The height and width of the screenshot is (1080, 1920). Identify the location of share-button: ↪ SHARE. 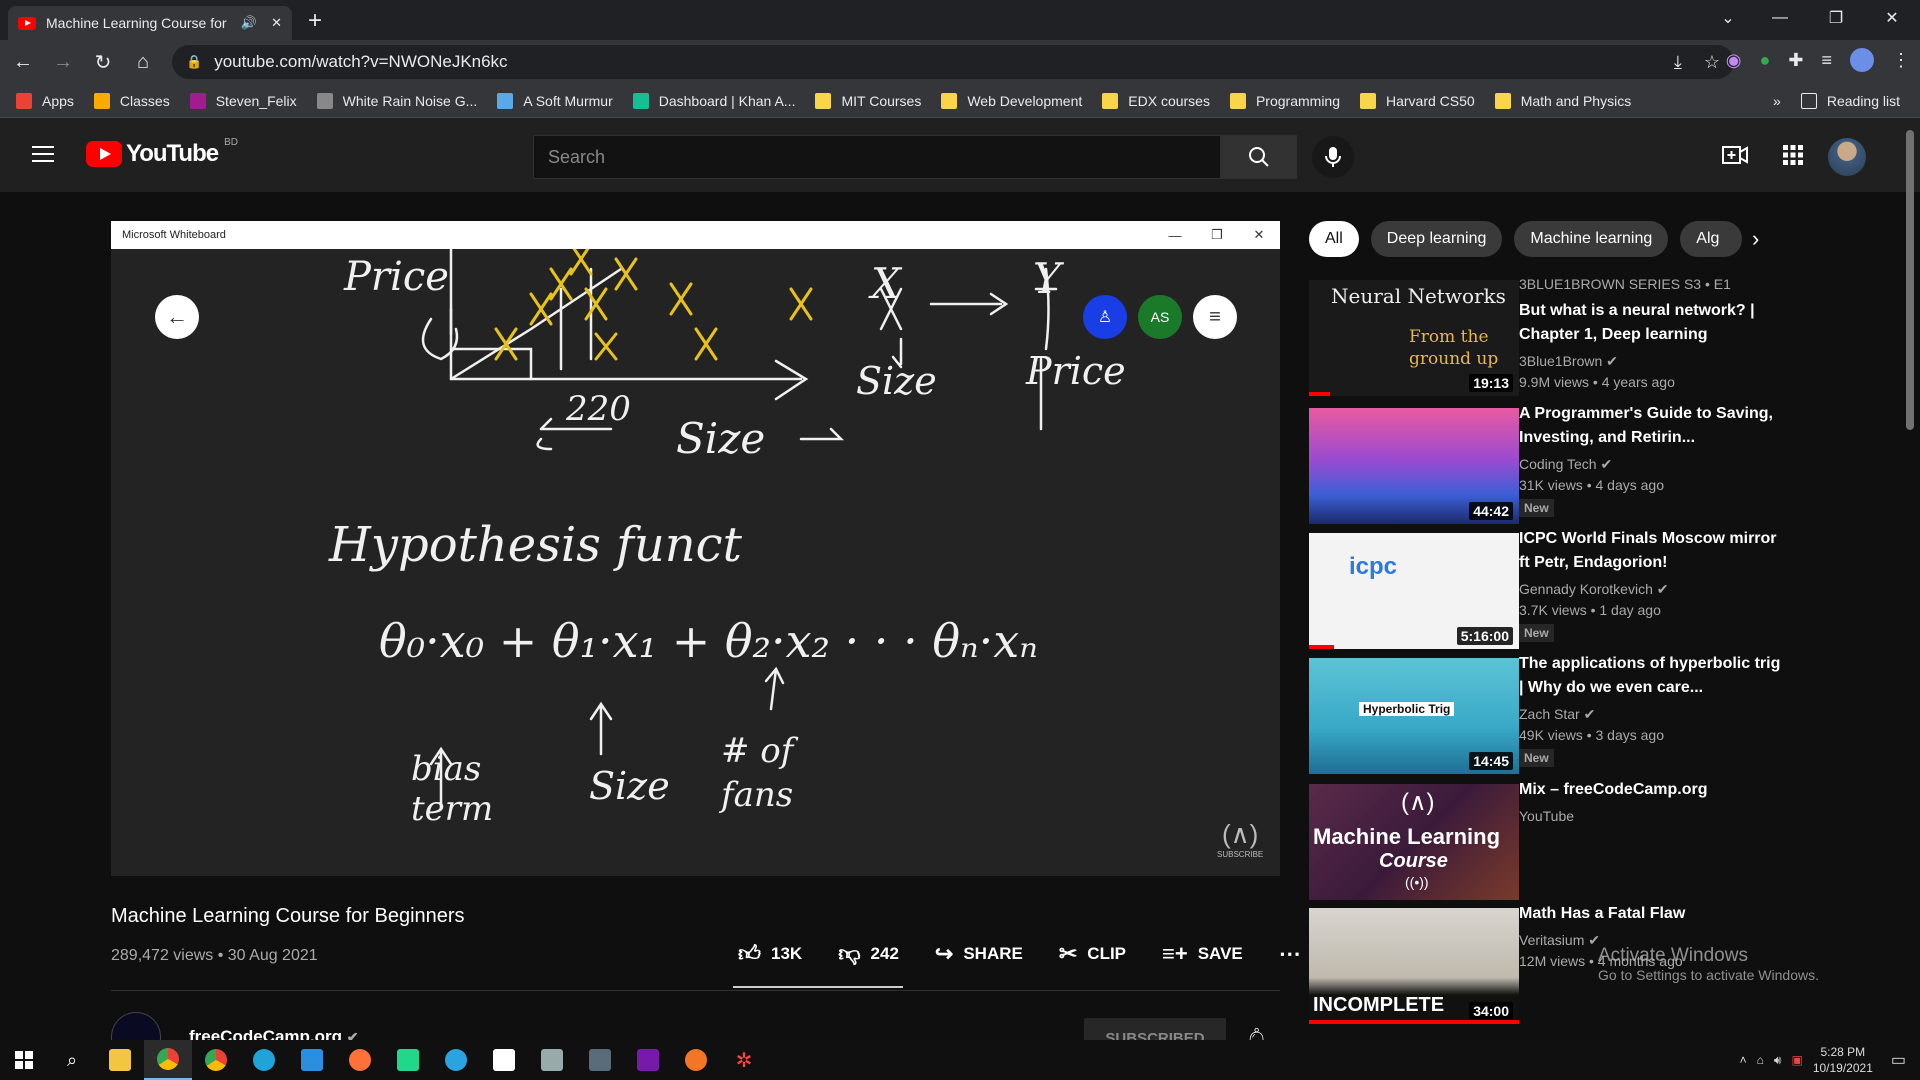
(979, 954).